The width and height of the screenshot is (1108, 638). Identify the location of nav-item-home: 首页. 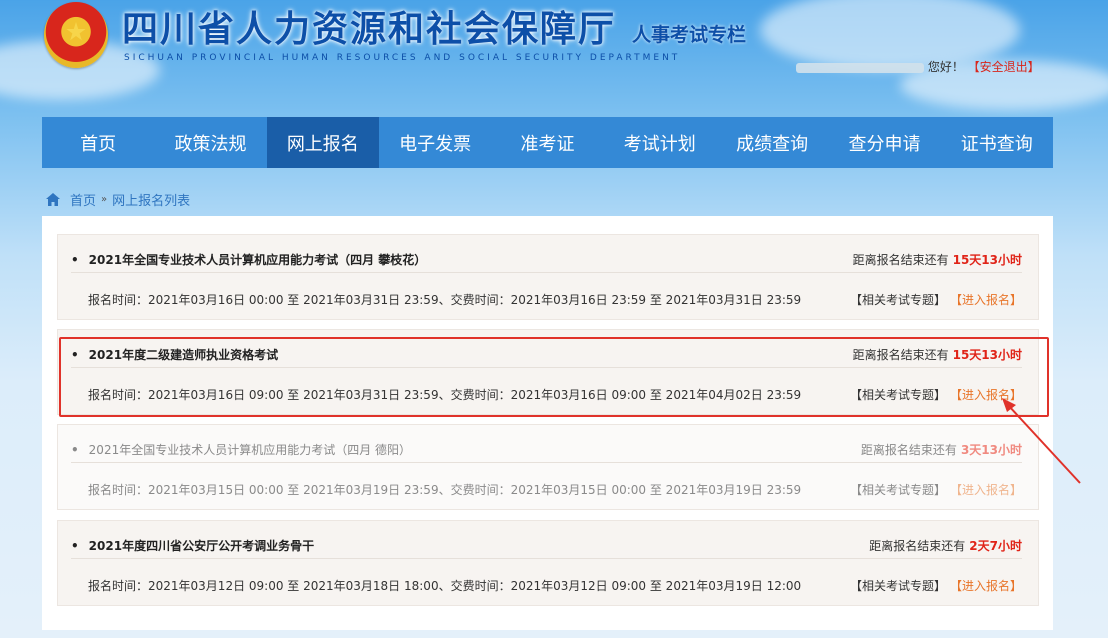
(98, 142).